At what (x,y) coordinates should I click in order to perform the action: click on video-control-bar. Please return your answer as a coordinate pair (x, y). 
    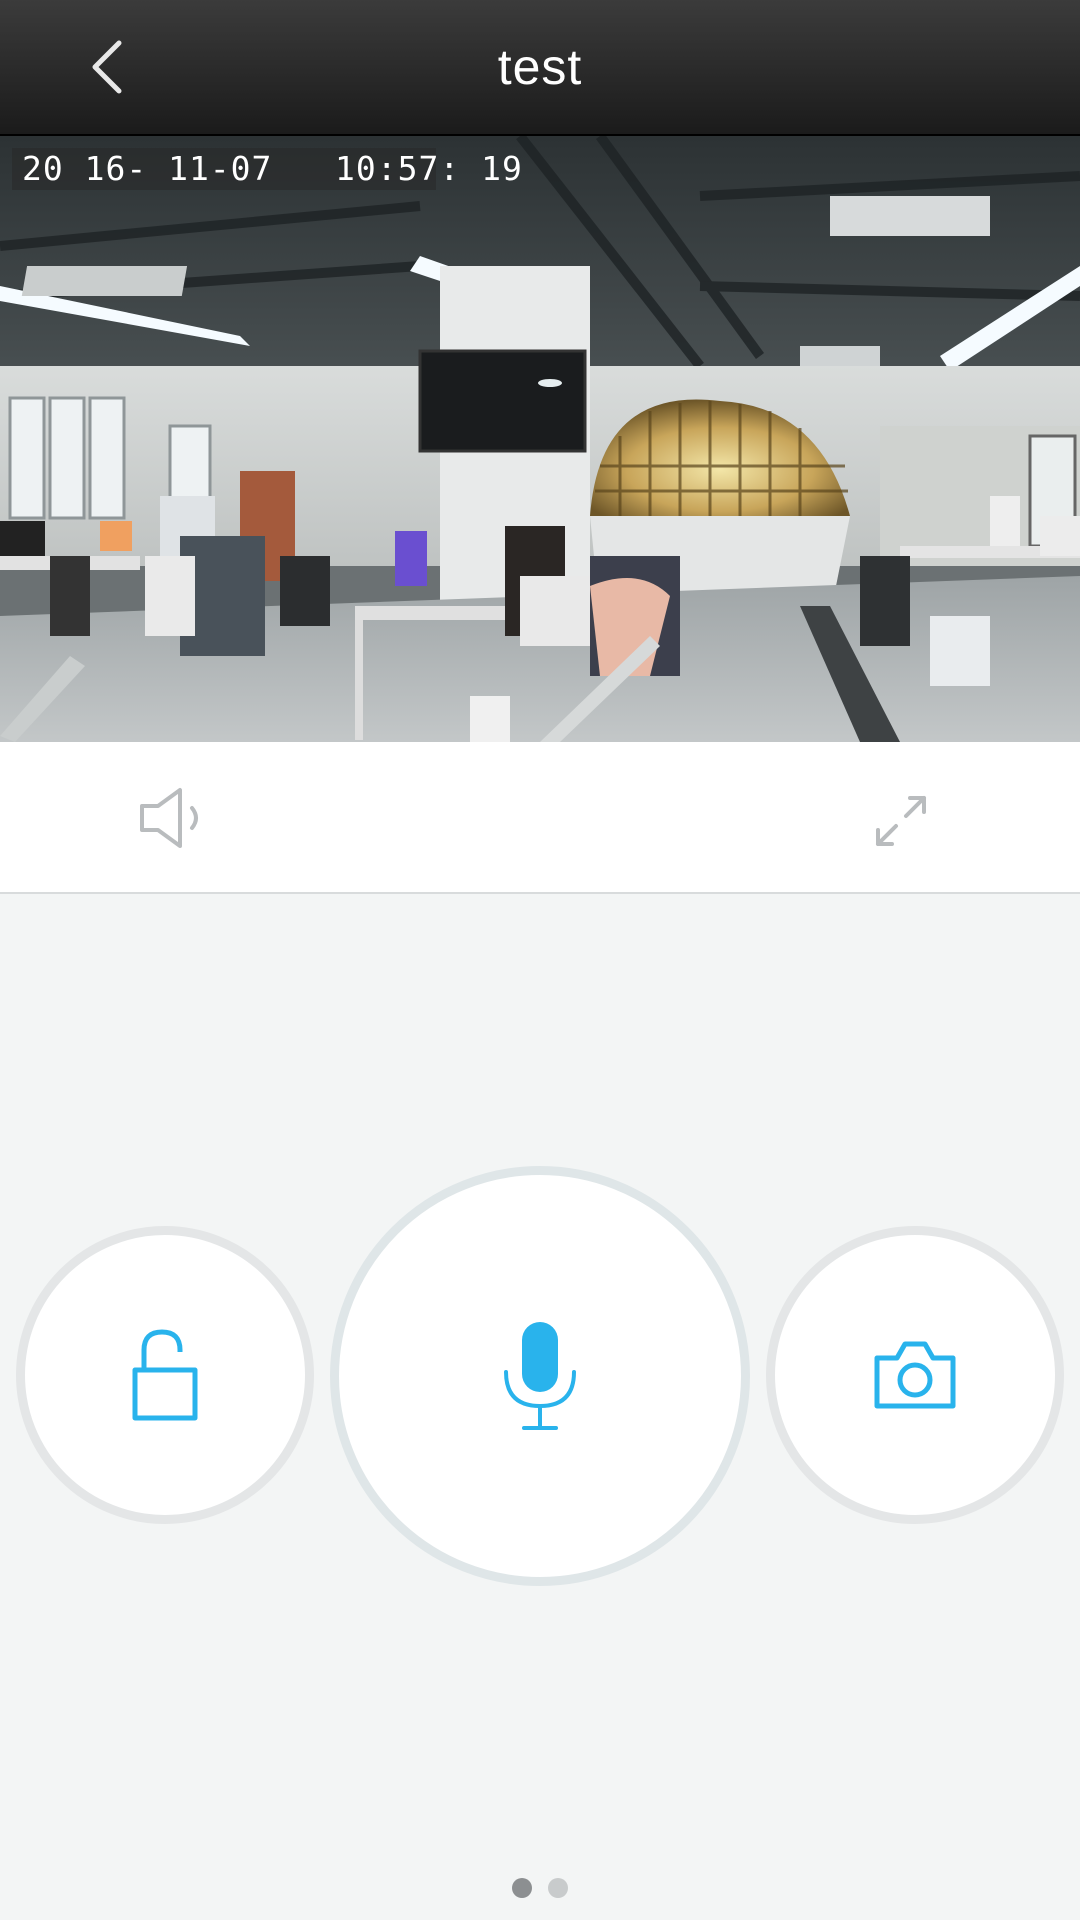
    Looking at the image, I should click on (540, 818).